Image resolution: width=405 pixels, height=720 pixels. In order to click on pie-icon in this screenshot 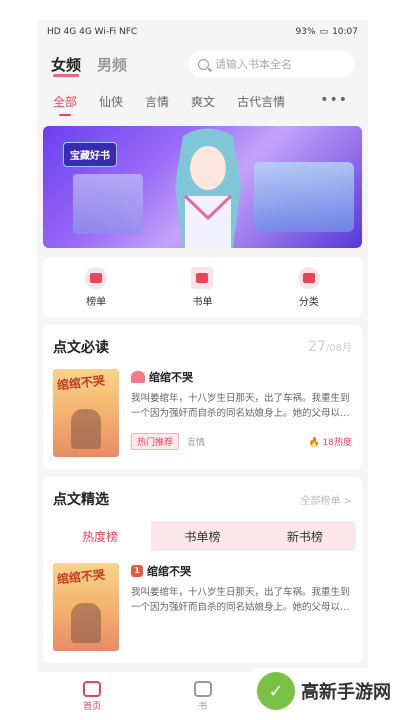, I will do `click(308, 277)`.